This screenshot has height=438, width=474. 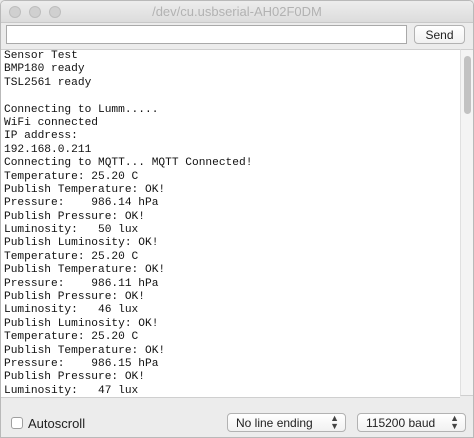 I want to click on output-line: Luminosity: 50 lux, so click(x=71, y=230).